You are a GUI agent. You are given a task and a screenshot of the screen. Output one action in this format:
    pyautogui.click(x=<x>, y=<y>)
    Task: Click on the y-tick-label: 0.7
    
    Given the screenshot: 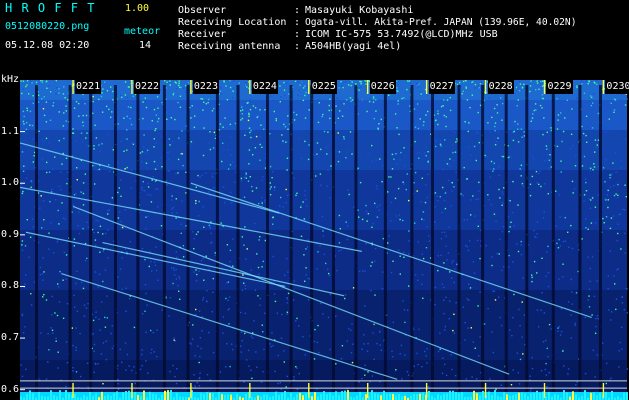 What is the action you would take?
    pyautogui.click(x=10, y=338)
    